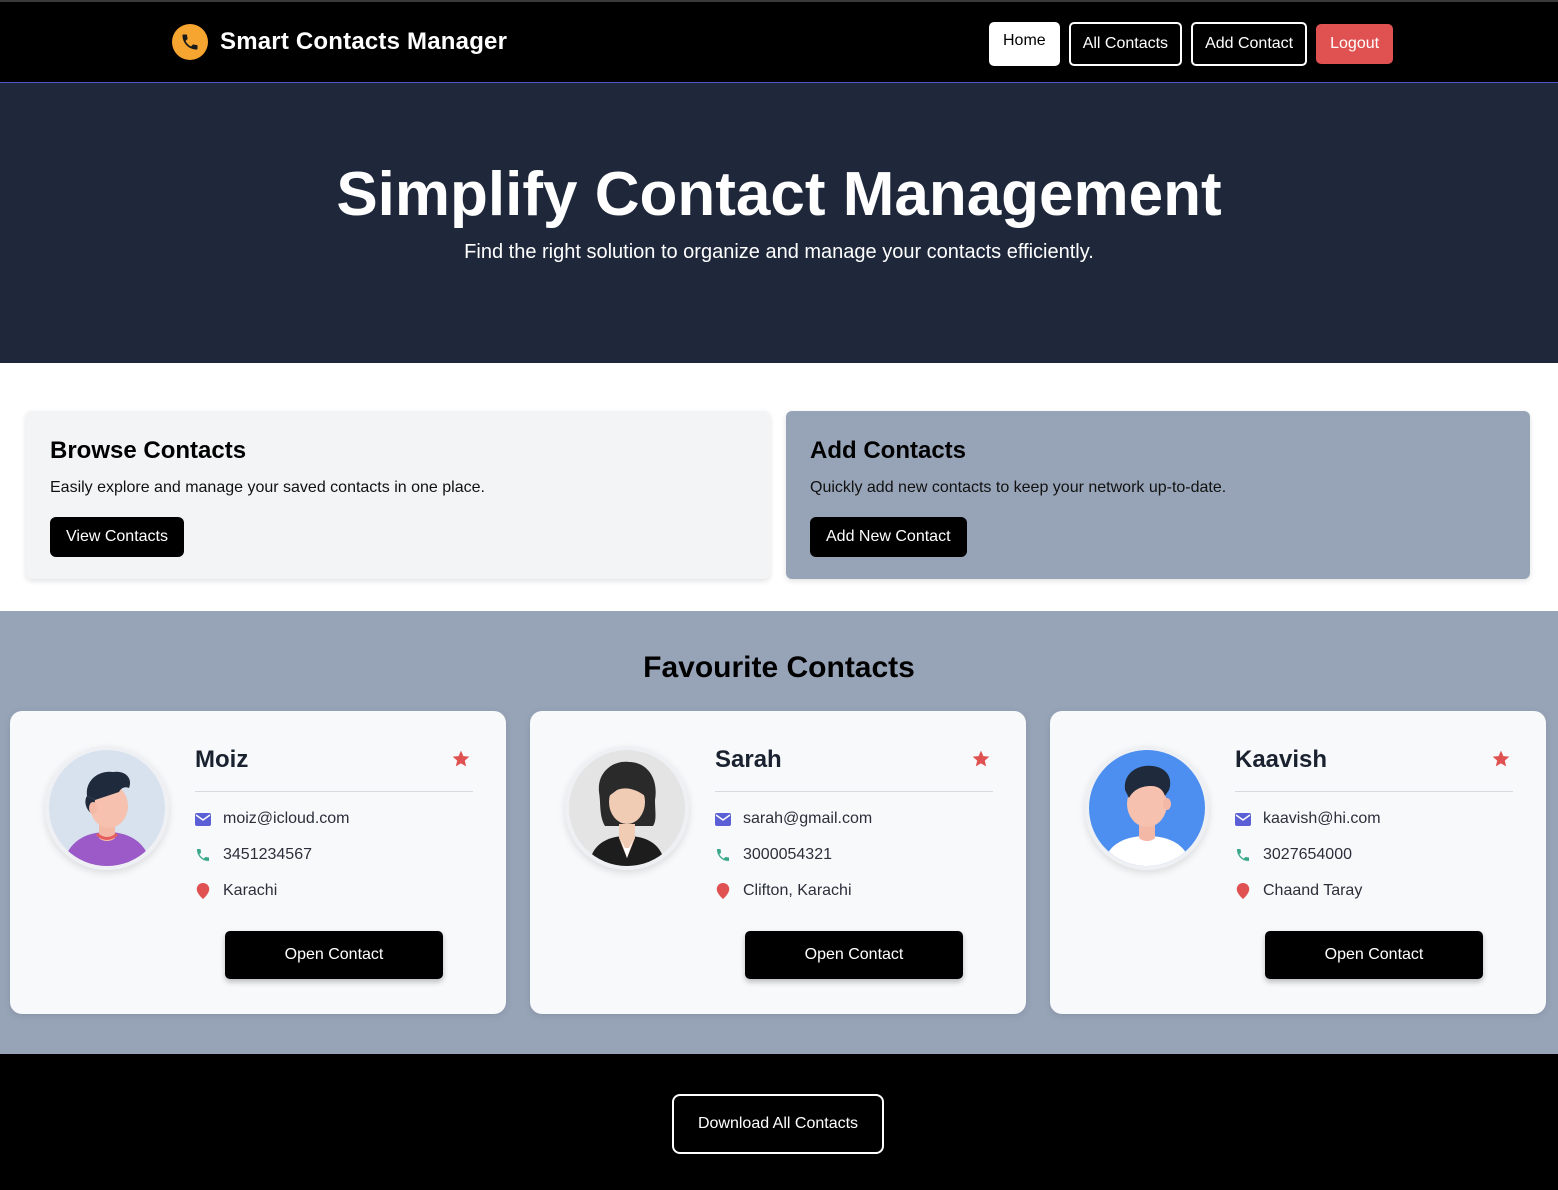  Describe the element at coordinates (148, 450) in the screenshot. I see `browse-title: Browse Contacts` at that location.